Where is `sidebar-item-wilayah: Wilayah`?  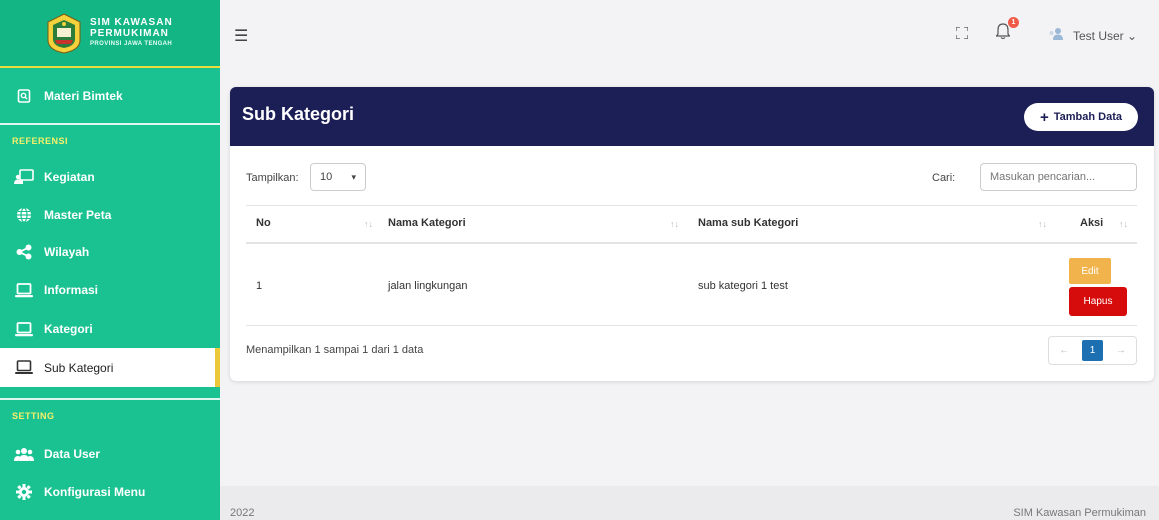 sidebar-item-wilayah: Wilayah is located at coordinates (110, 252).